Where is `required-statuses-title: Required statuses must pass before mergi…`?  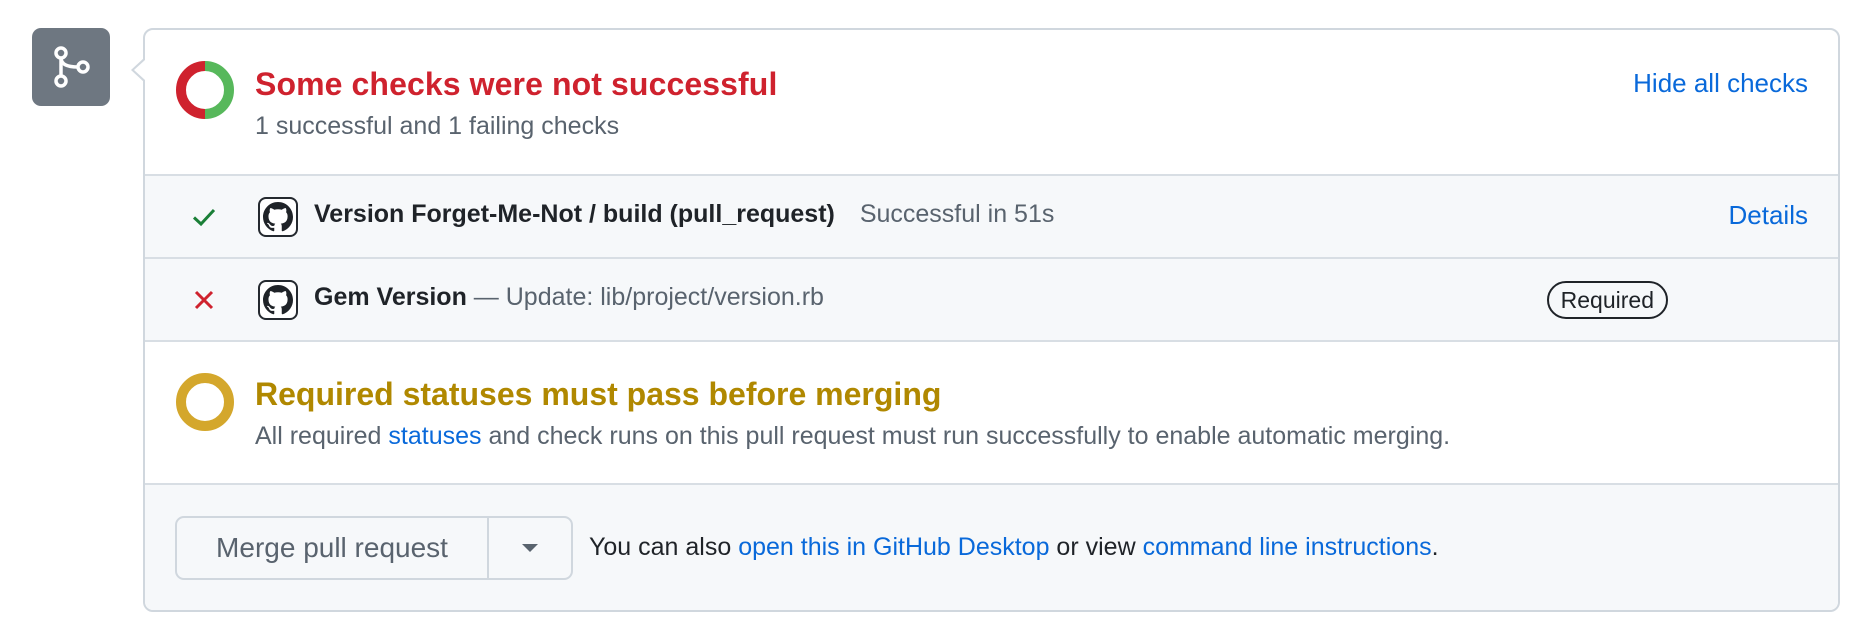
required-statuses-title: Required statuses must pass before mergi… is located at coordinates (598, 394).